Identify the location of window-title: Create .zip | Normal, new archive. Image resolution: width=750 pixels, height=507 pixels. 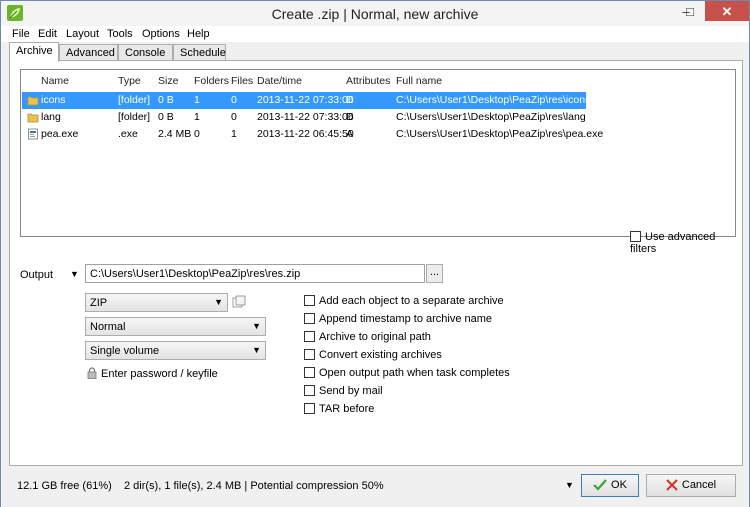
(375, 14).